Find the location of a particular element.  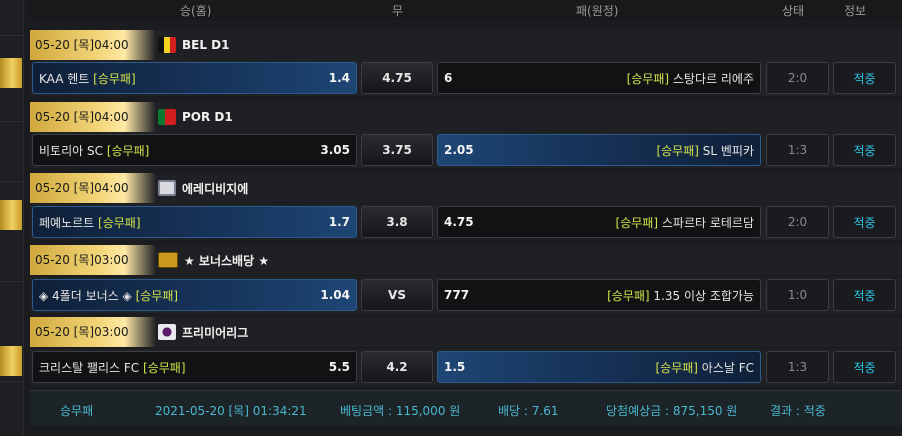

draw-odds-button: 3.75 is located at coordinates (397, 150).